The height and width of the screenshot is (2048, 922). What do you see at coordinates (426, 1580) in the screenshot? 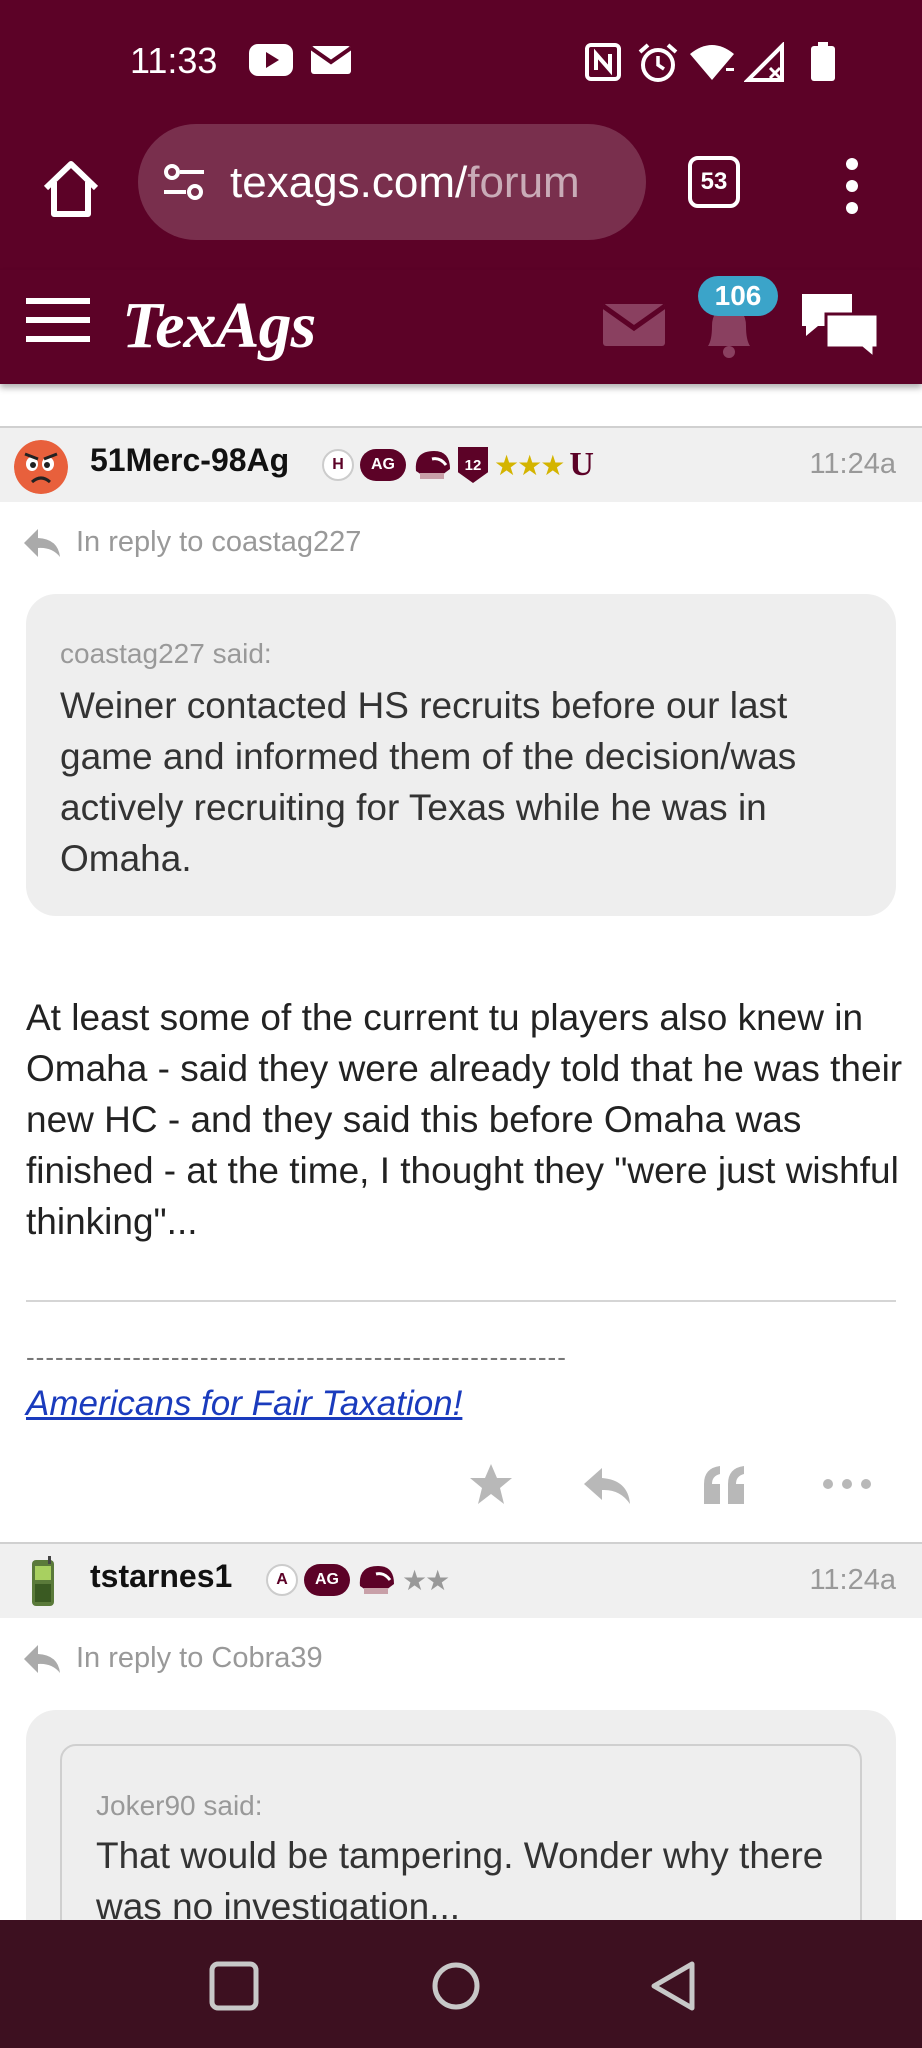
I see `star-rating: ★★` at bounding box center [426, 1580].